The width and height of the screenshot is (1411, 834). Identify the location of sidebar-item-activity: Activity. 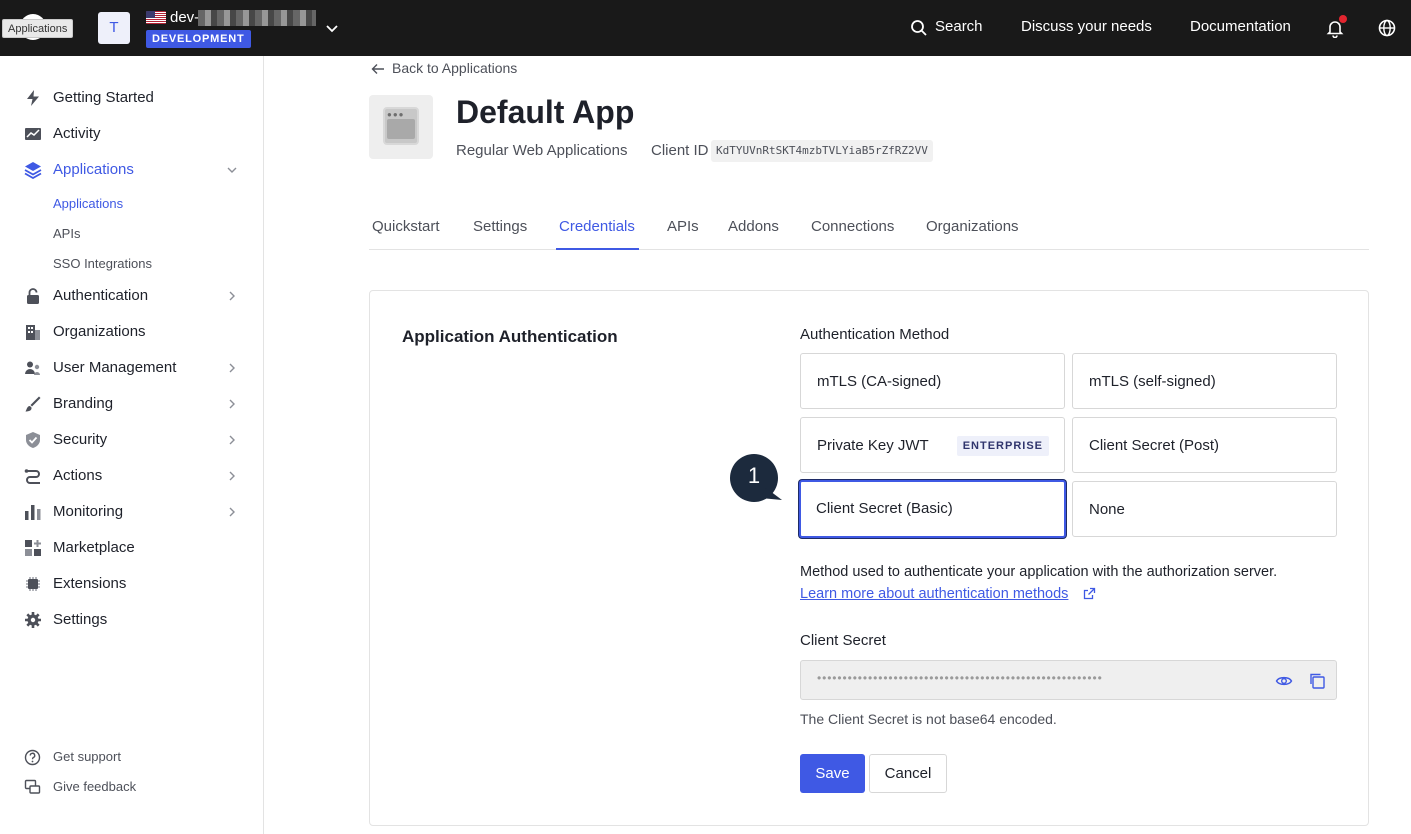
(131, 134).